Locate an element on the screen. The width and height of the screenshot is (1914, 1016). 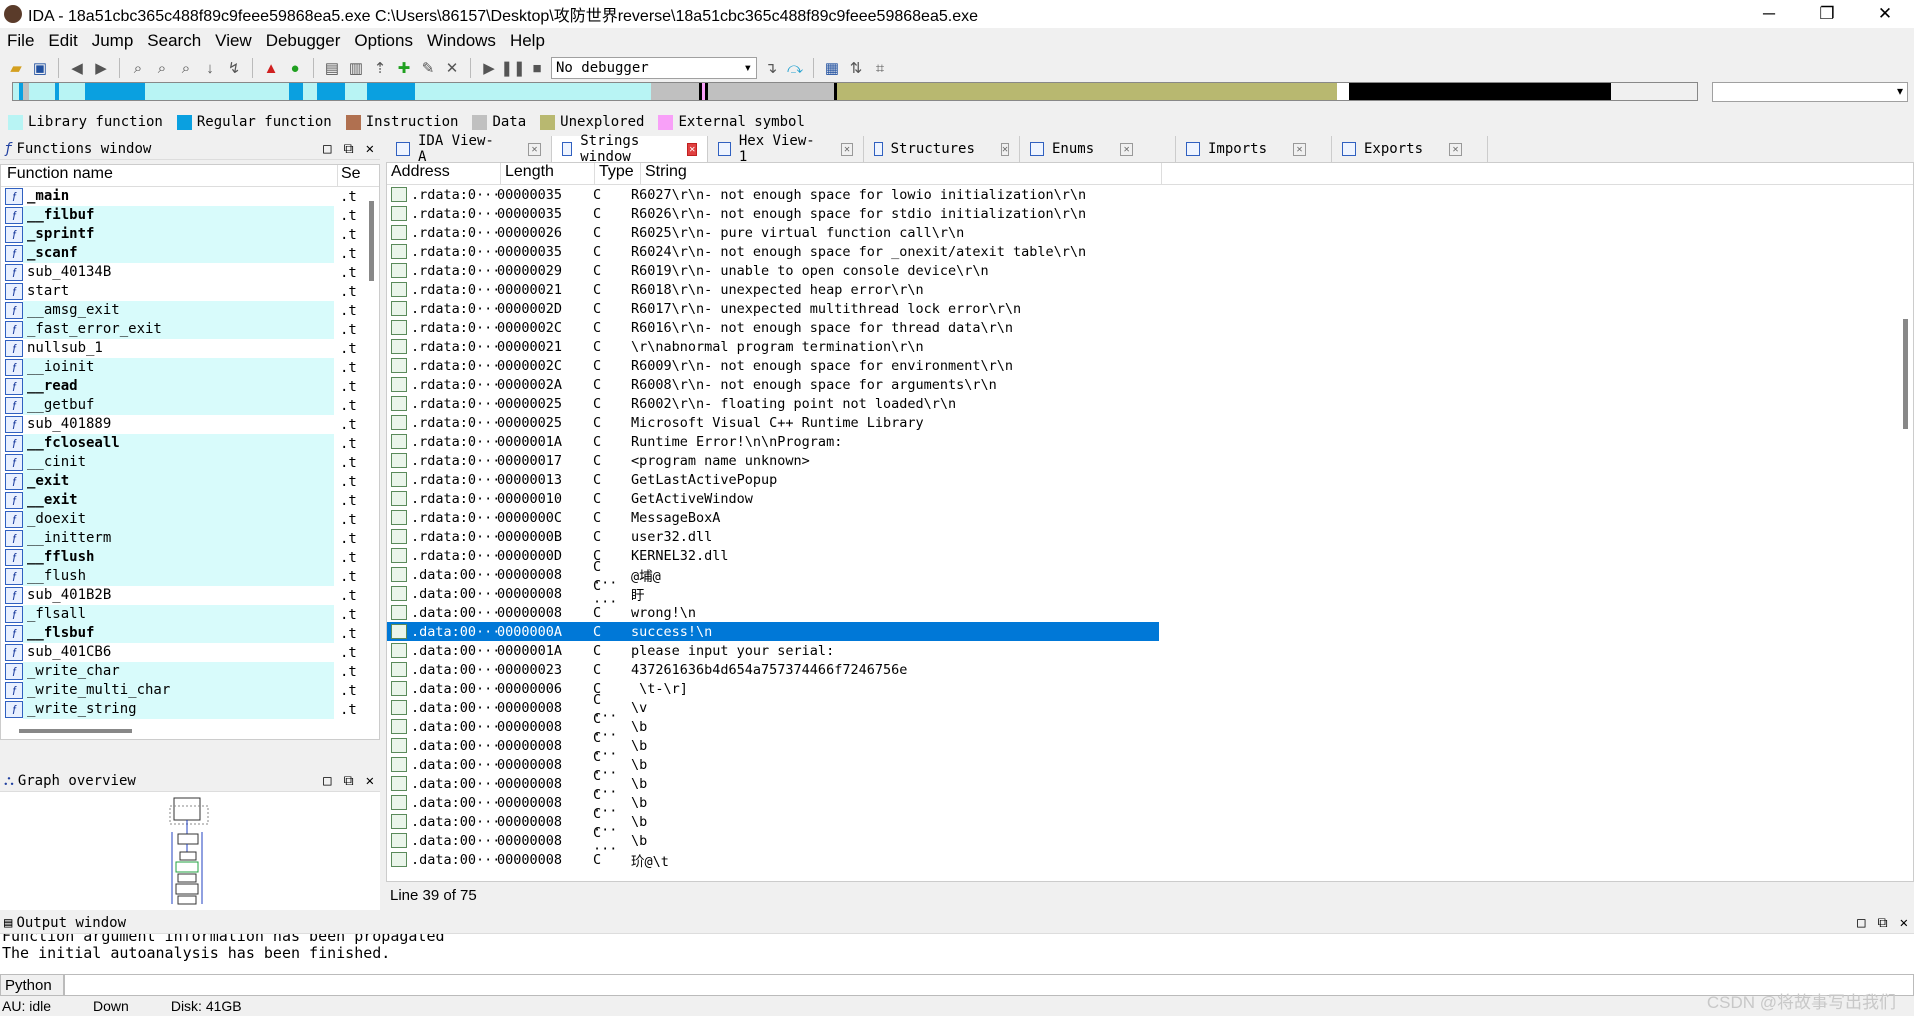
stop-debug-icon: ■ is located at coordinates (537, 68).